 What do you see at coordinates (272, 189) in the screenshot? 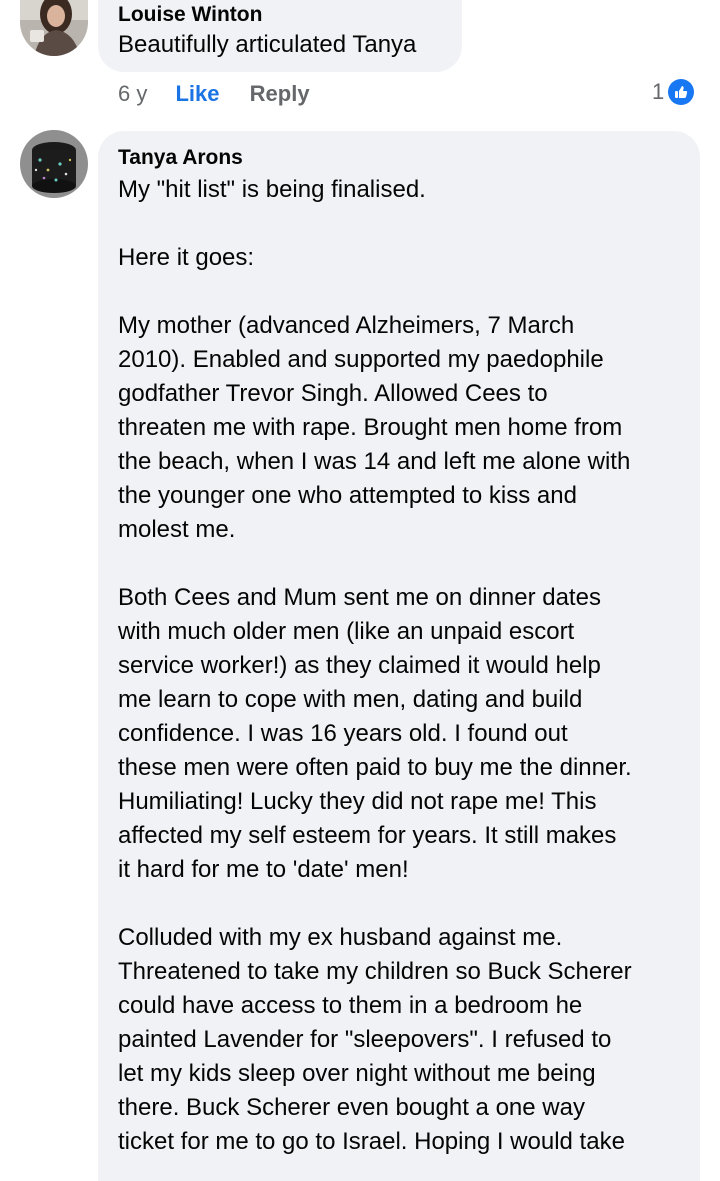
I see `comment-paragraph: My "hit list" is being finalised.` at bounding box center [272, 189].